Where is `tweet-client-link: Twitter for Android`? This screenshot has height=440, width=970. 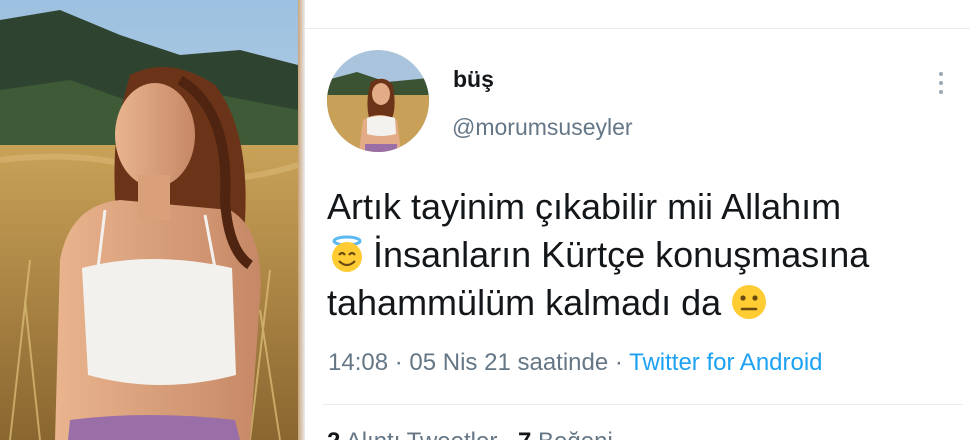
tweet-client-link: Twitter for Android is located at coordinates (725, 362).